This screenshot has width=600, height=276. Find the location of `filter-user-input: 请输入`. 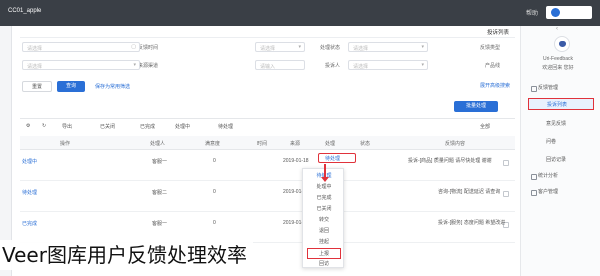

filter-user-input: 请输入 is located at coordinates (280, 65).